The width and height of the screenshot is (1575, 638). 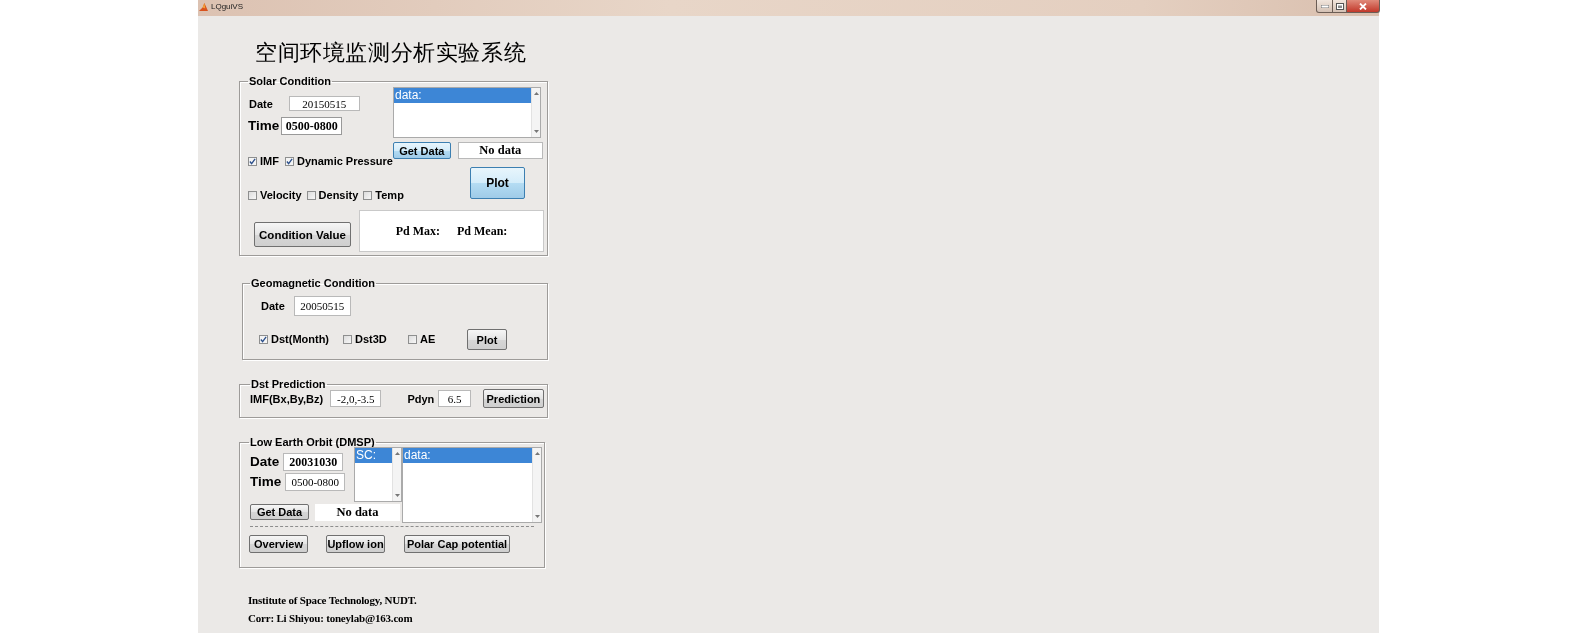 I want to click on checkbox-label: Dynamic Pressure, so click(x=344, y=161).